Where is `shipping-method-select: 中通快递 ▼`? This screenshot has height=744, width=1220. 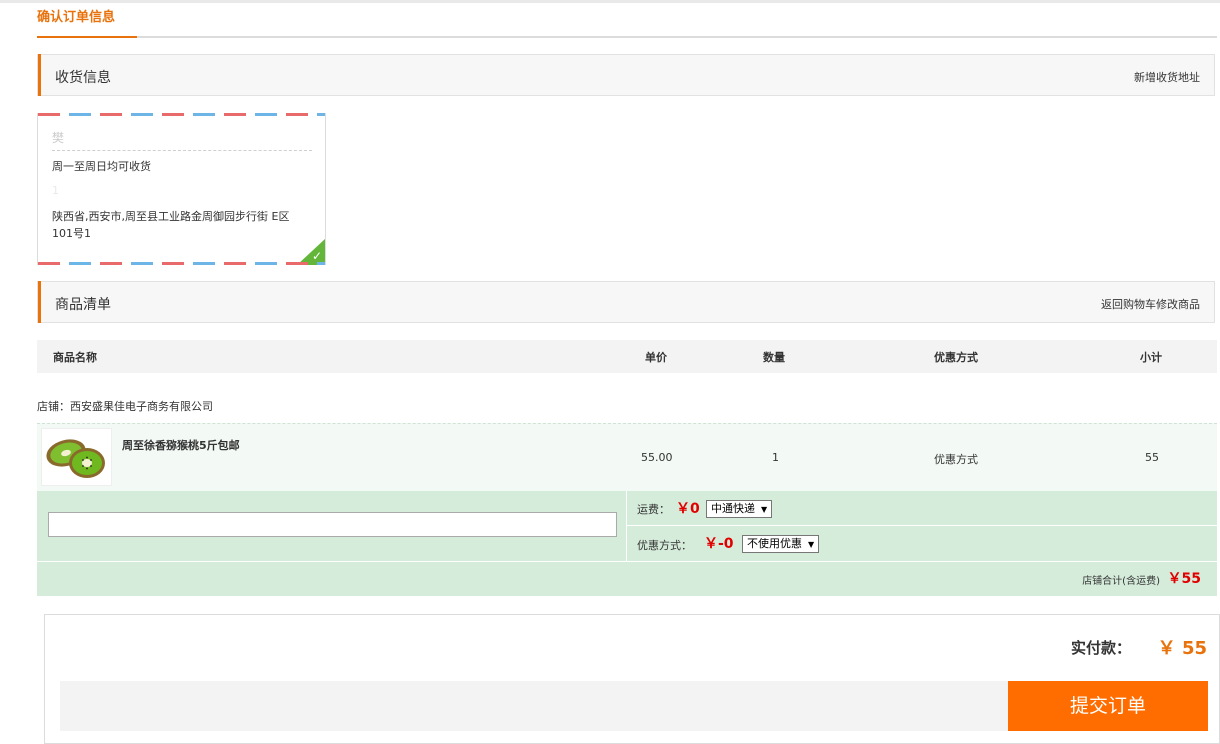 shipping-method-select: 中通快递 ▼ is located at coordinates (739, 509).